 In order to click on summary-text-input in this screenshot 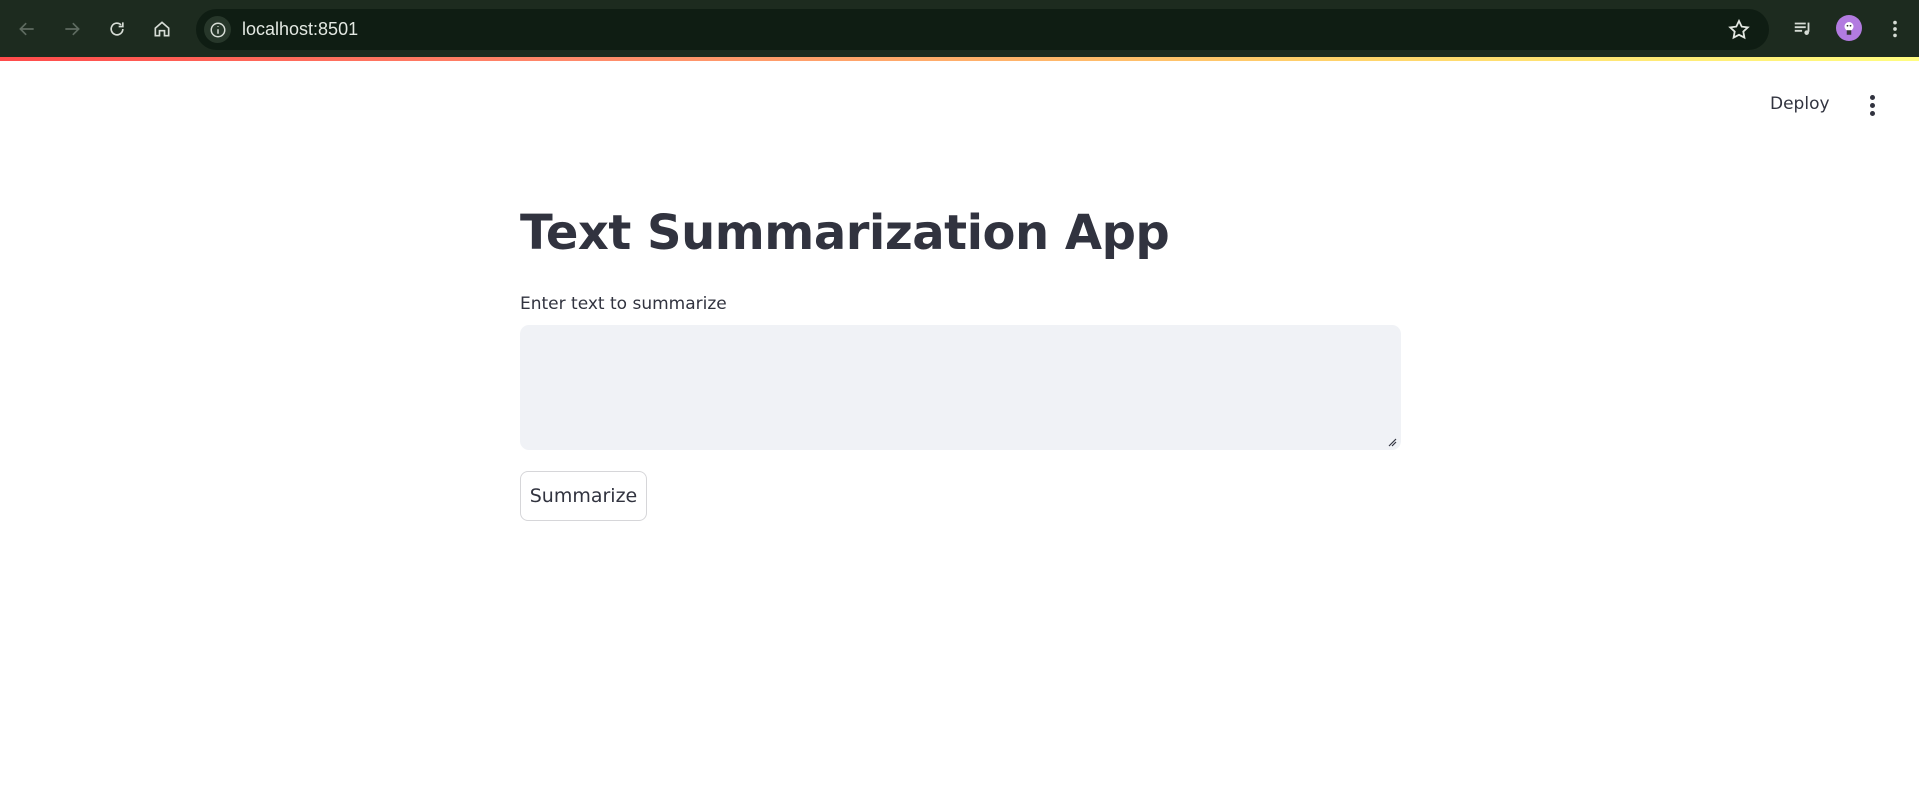, I will do `click(960, 387)`.